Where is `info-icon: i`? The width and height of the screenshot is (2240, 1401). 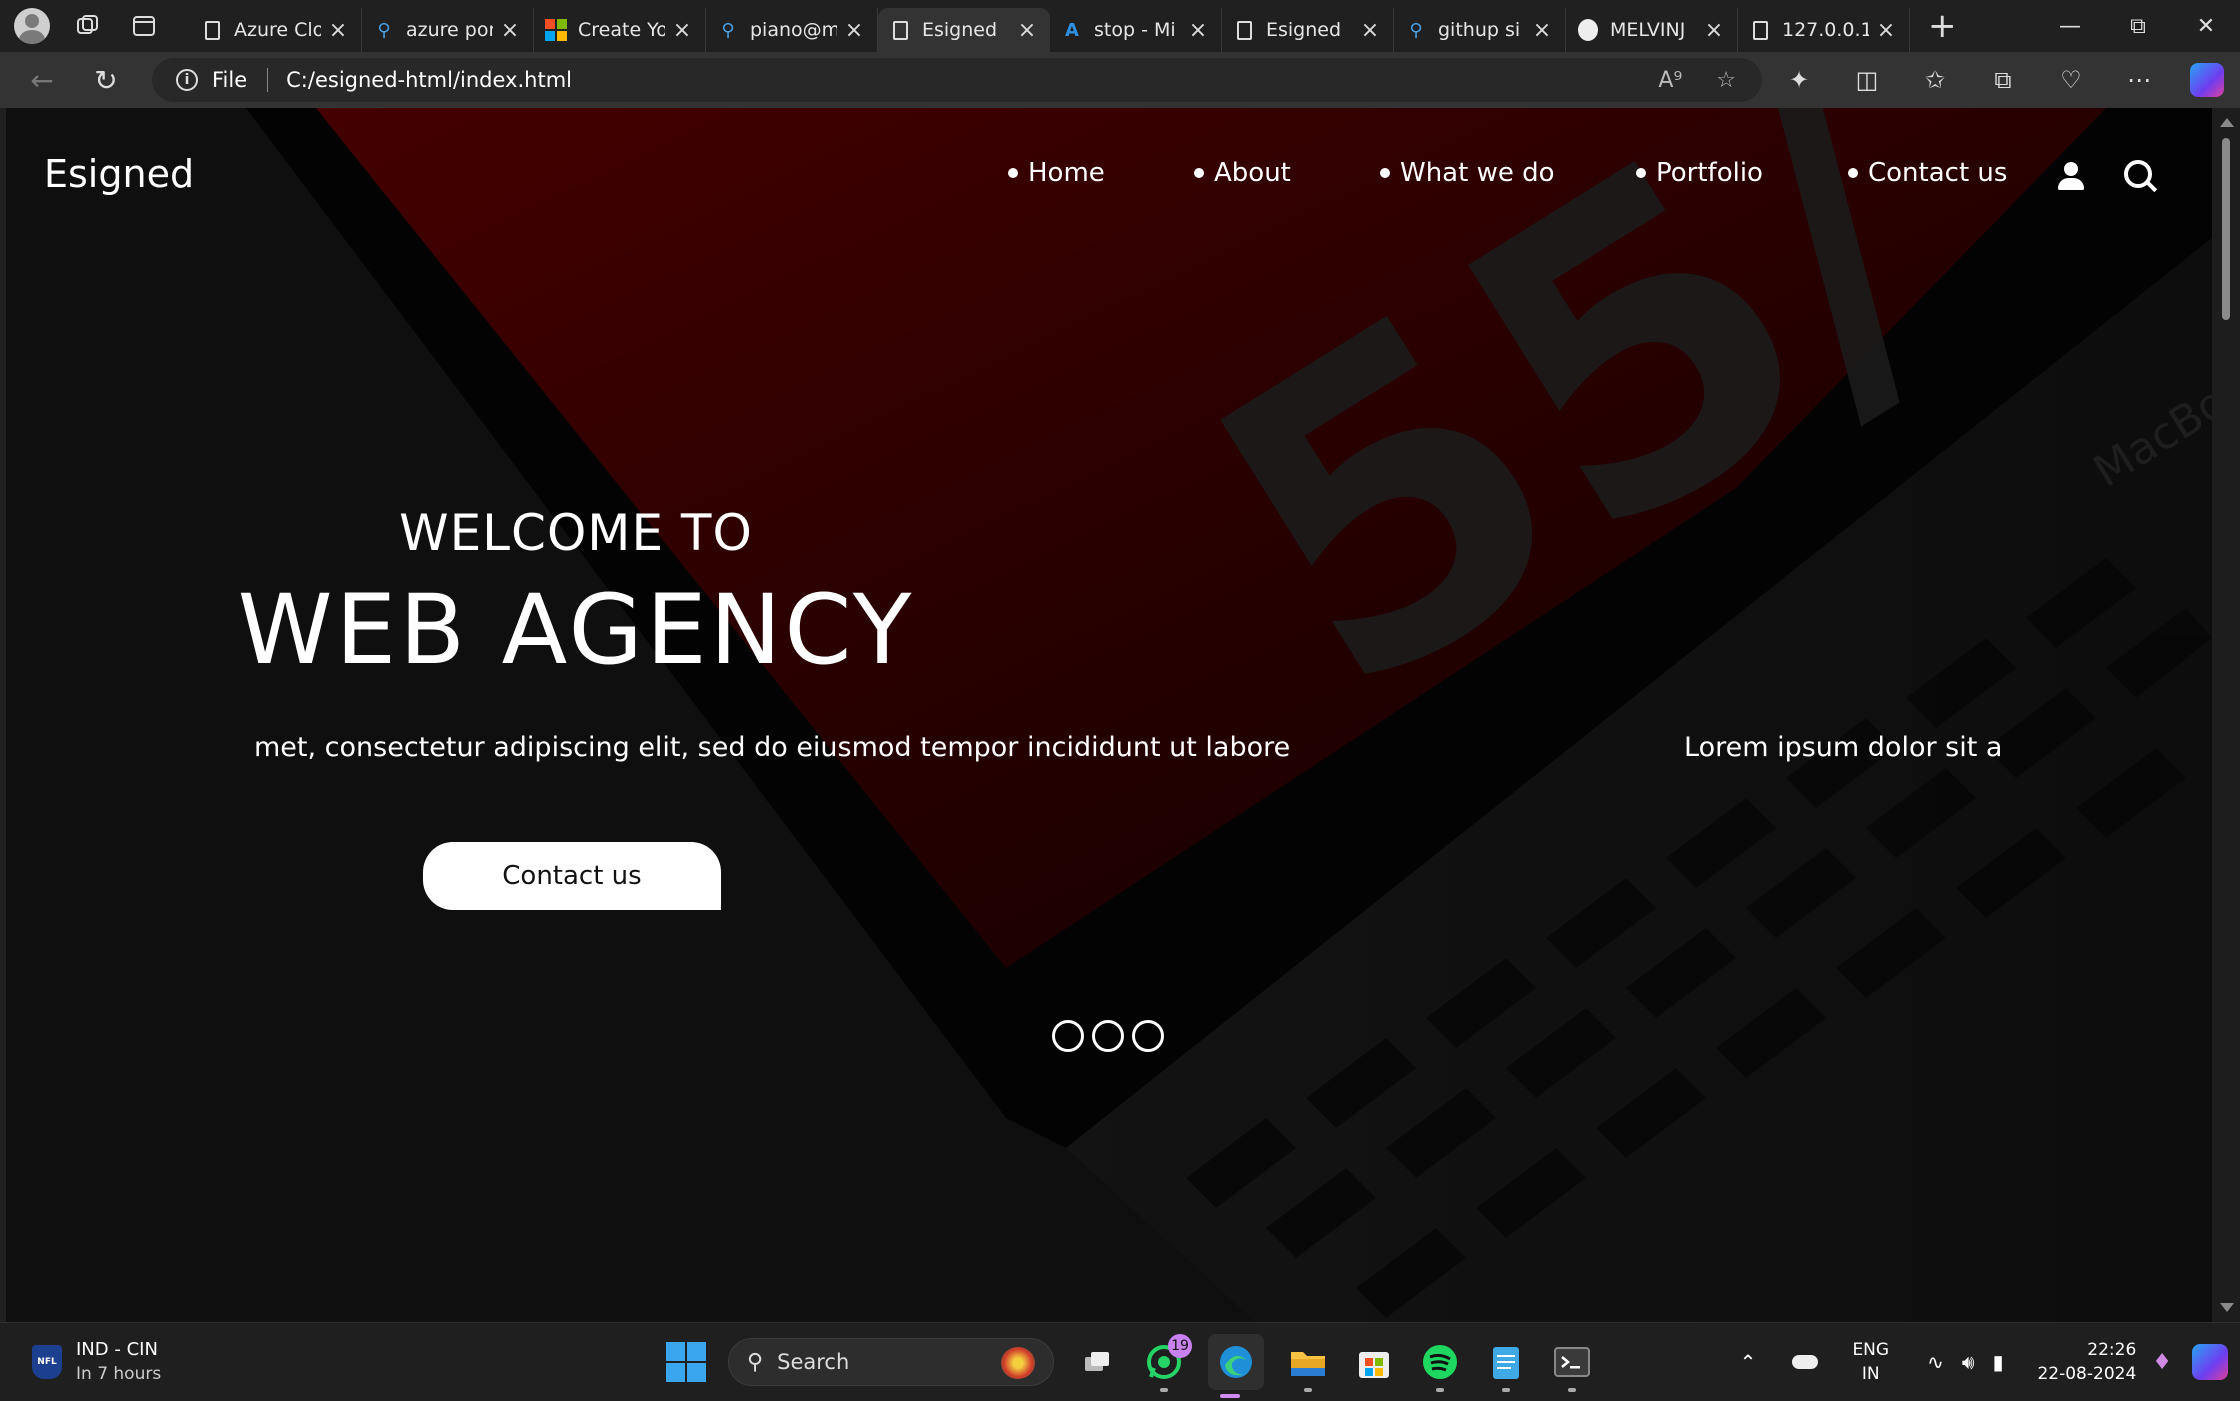 info-icon: i is located at coordinates (187, 80).